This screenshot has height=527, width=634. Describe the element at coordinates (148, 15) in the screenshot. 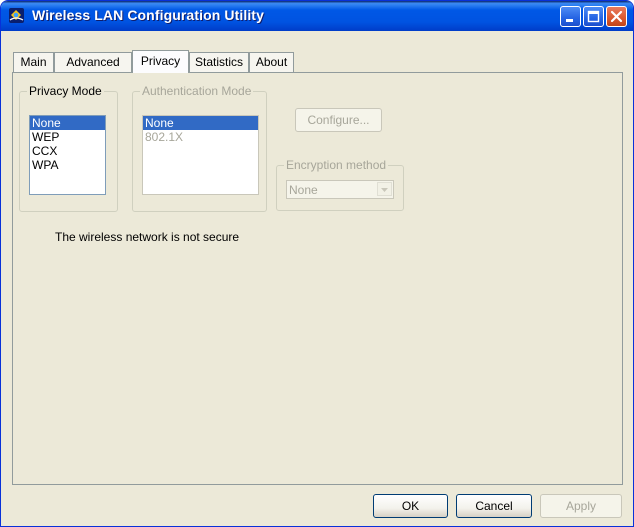

I see `window-title: Wireless LAN Configuration Utility` at that location.